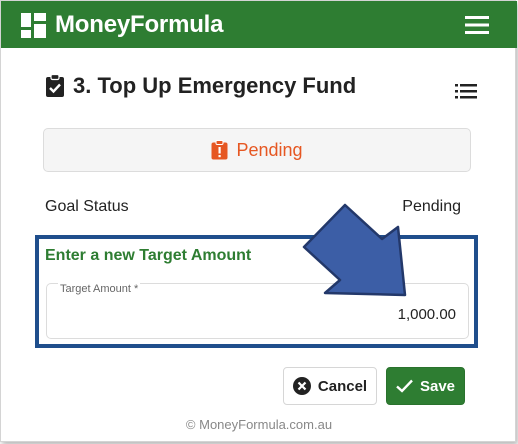 The width and height of the screenshot is (518, 444). Describe the element at coordinates (215, 85) in the screenshot. I see `page-title: 3. Top Up Emergency Fund` at that location.